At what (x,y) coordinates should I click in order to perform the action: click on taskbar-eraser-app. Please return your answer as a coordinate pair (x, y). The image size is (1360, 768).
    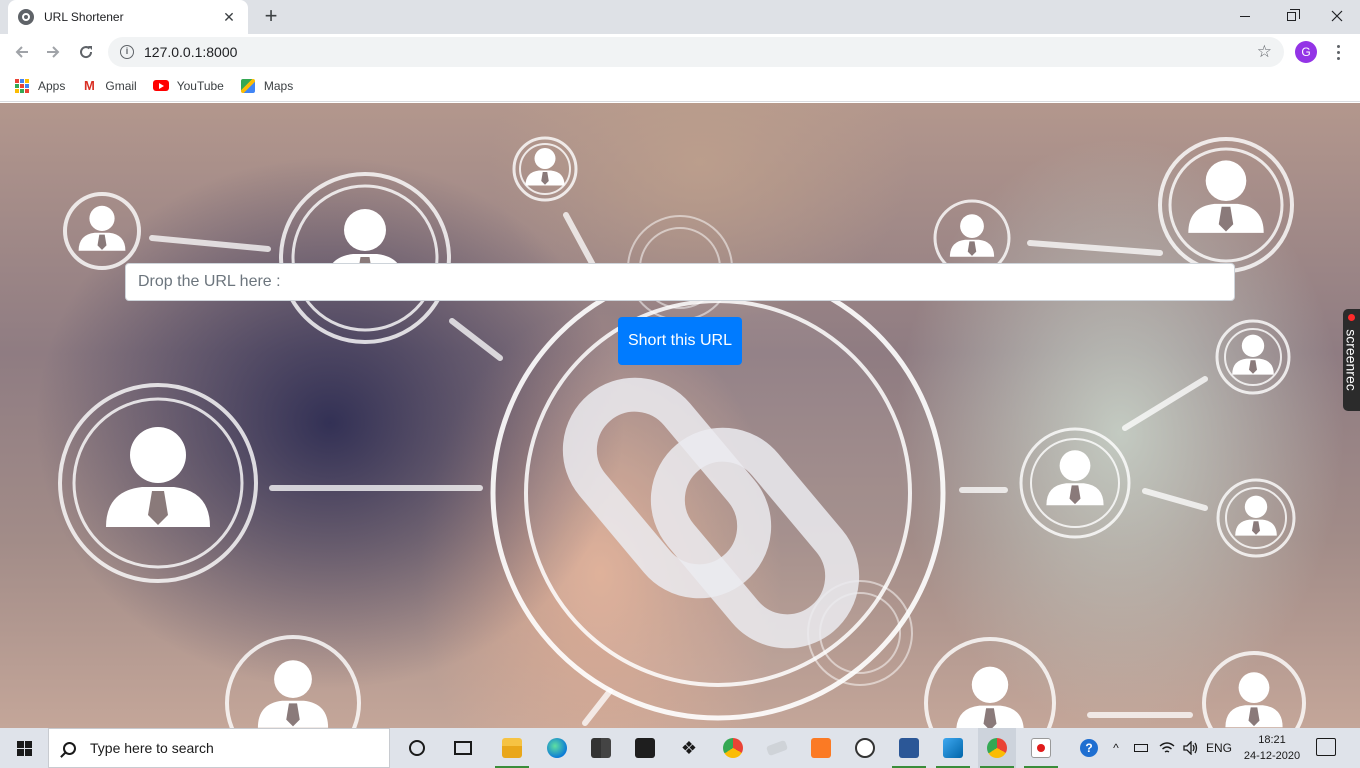
    Looking at the image, I should click on (777, 748).